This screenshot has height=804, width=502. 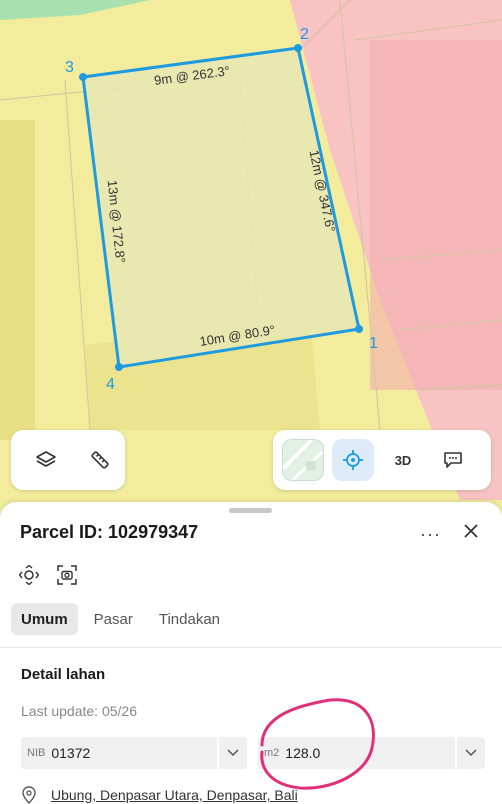 What do you see at coordinates (44, 619) in the screenshot?
I see `tab-umum: Umum` at bounding box center [44, 619].